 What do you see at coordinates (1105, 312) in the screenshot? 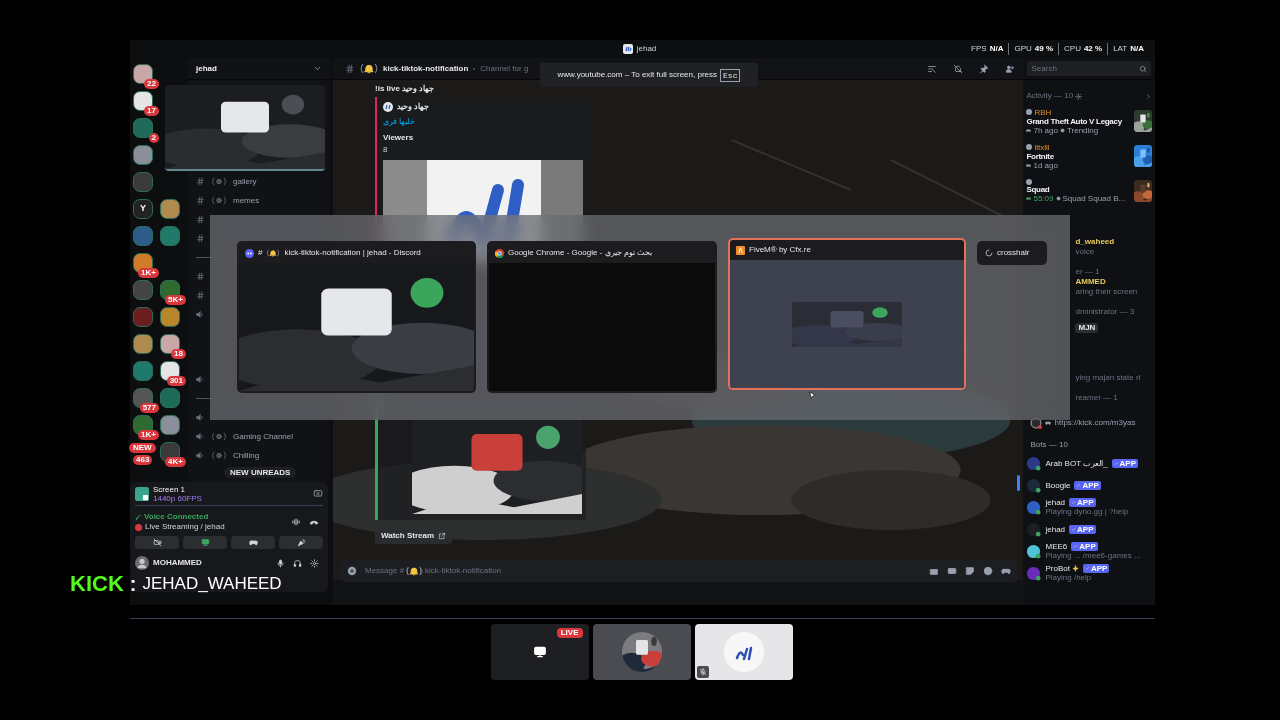
I see `section-header: dministrator — 3` at bounding box center [1105, 312].